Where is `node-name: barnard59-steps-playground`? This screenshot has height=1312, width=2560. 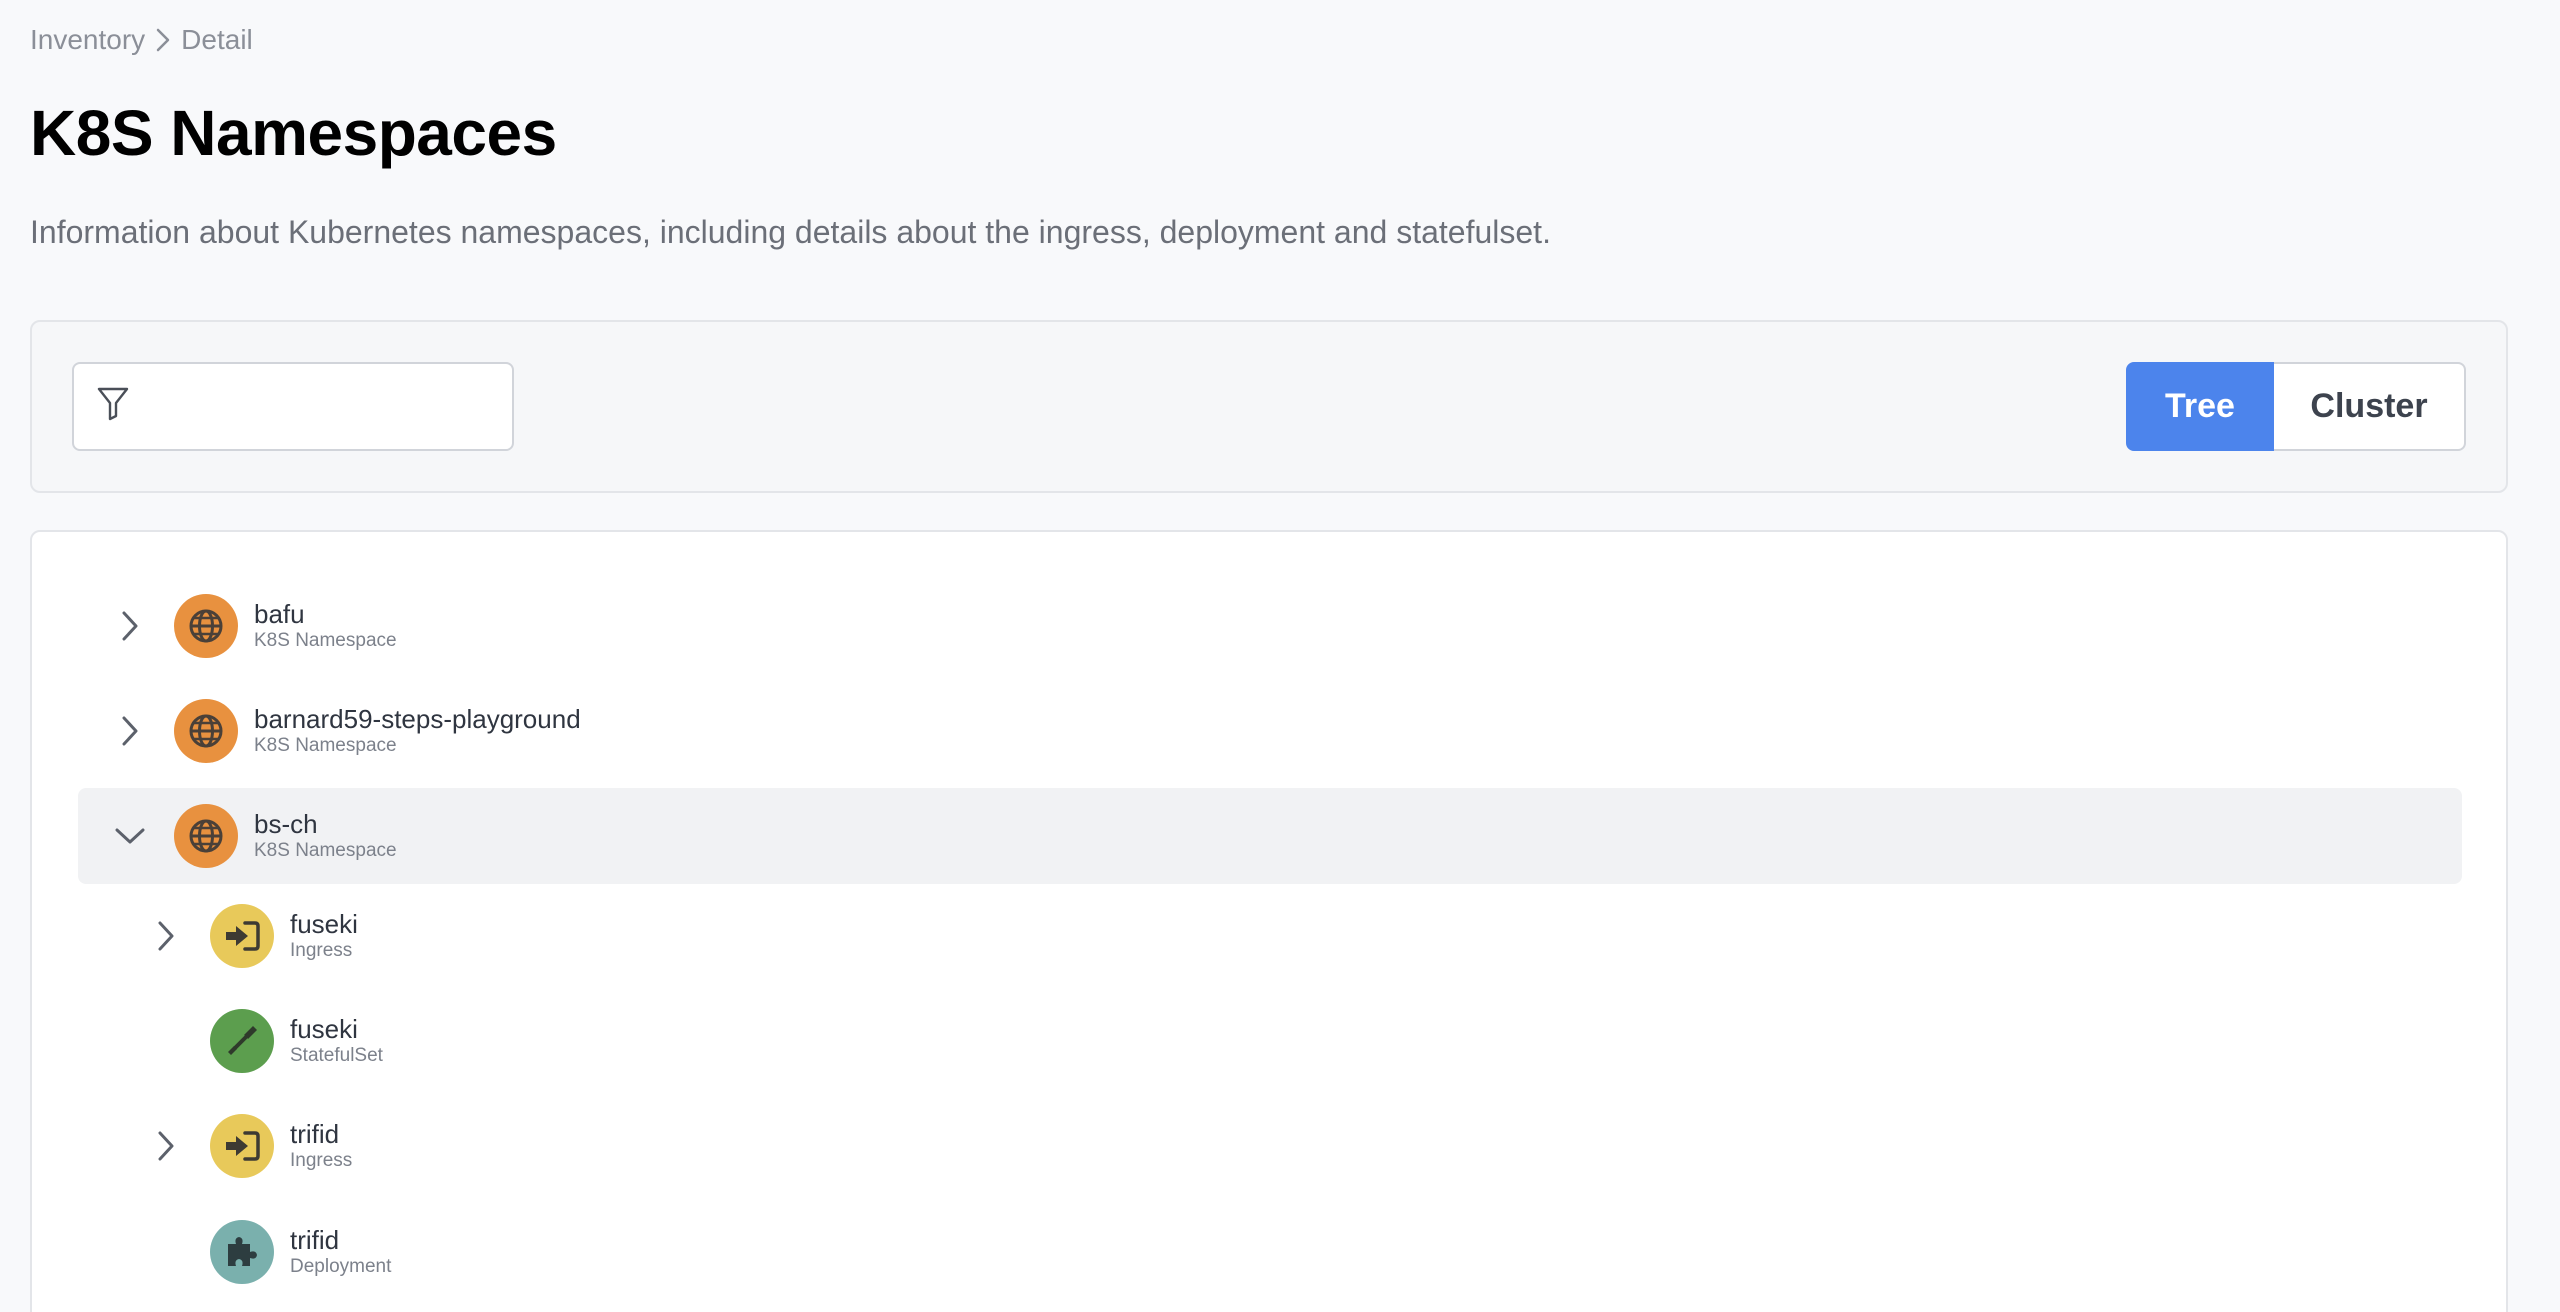 node-name: barnard59-steps-playground is located at coordinates (417, 719).